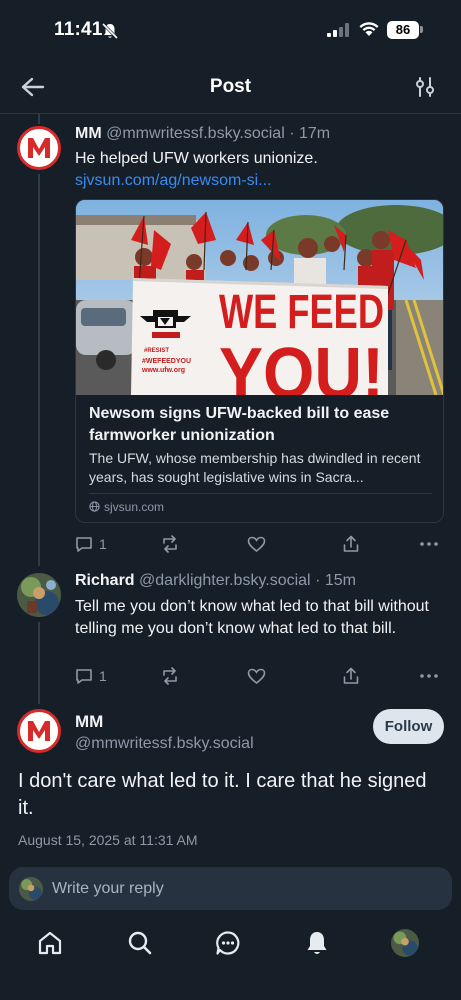  What do you see at coordinates (110, 31) in the screenshot?
I see `bell-off-icon` at bounding box center [110, 31].